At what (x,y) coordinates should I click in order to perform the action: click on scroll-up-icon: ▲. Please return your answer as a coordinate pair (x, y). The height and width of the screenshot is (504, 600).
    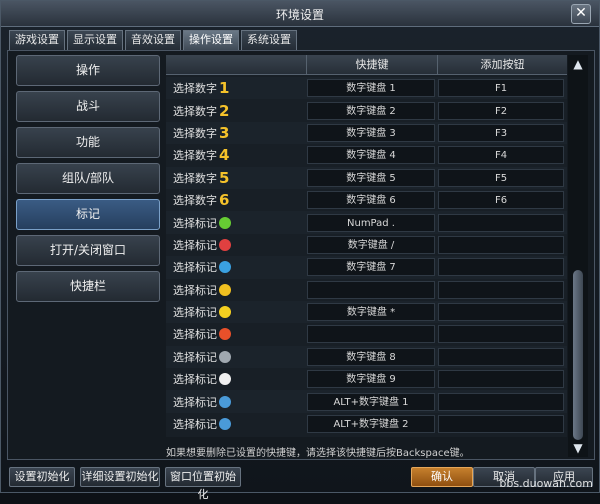
    Looking at the image, I should click on (578, 64).